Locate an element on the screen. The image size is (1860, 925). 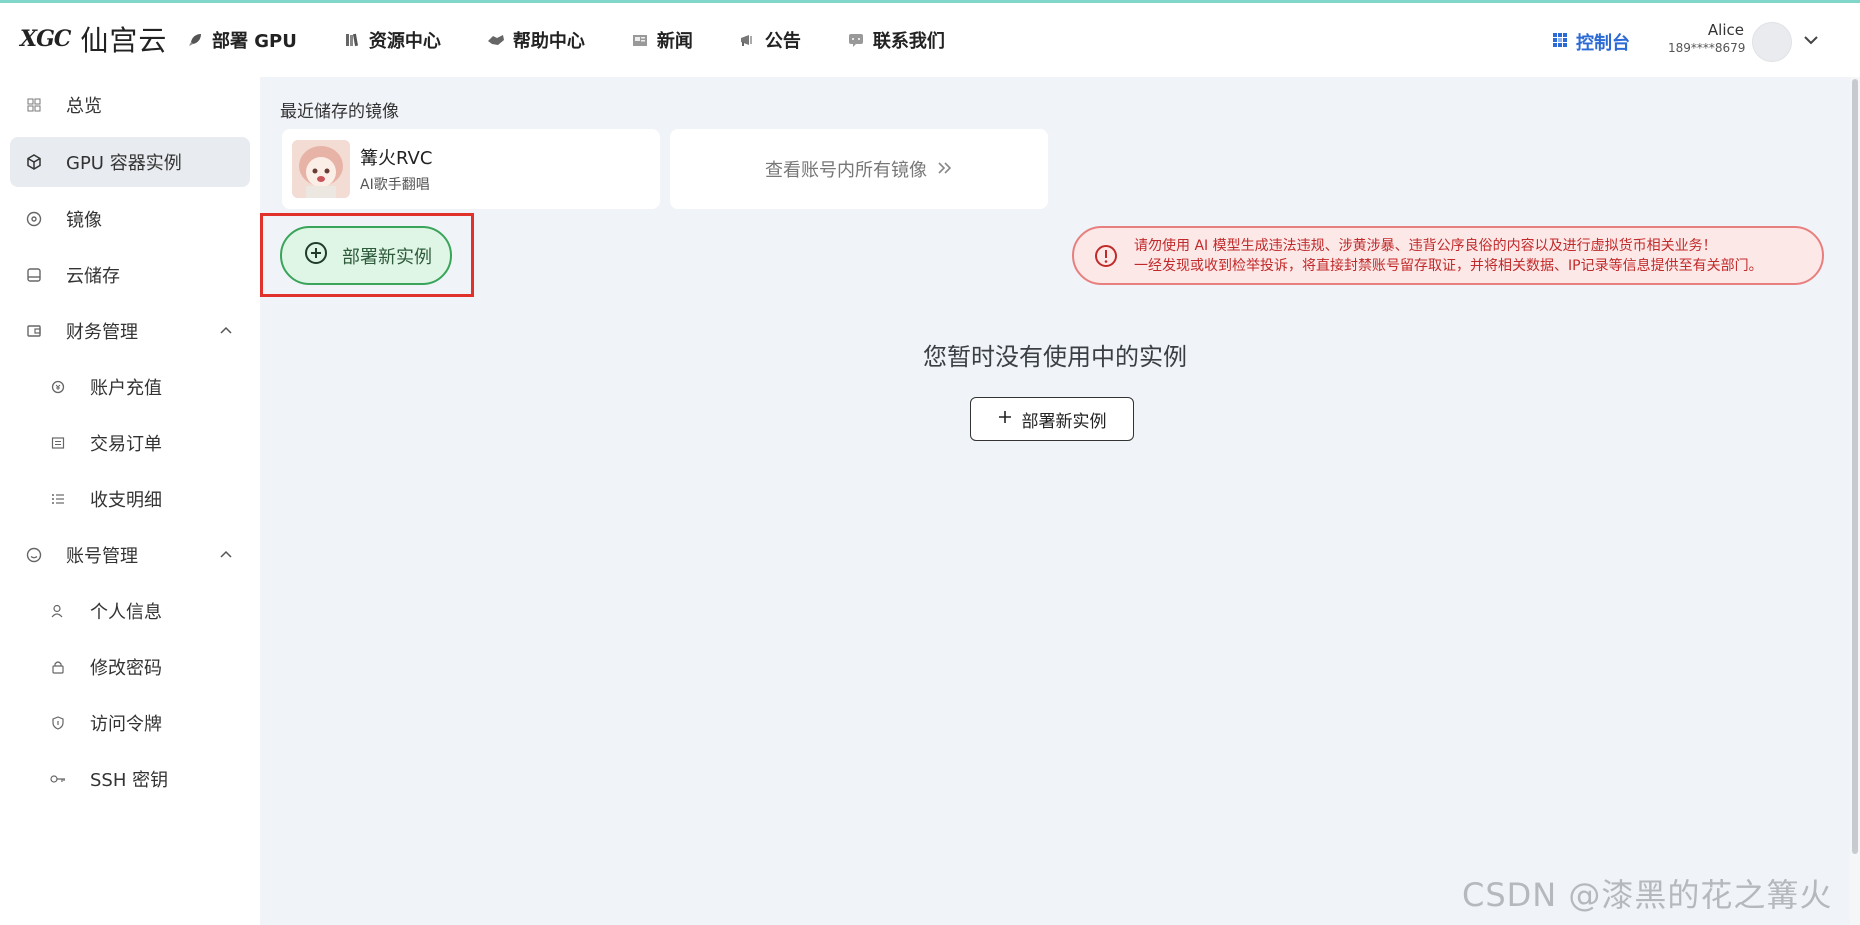
sidebar-item-label: 个人信息 is located at coordinates (126, 612).